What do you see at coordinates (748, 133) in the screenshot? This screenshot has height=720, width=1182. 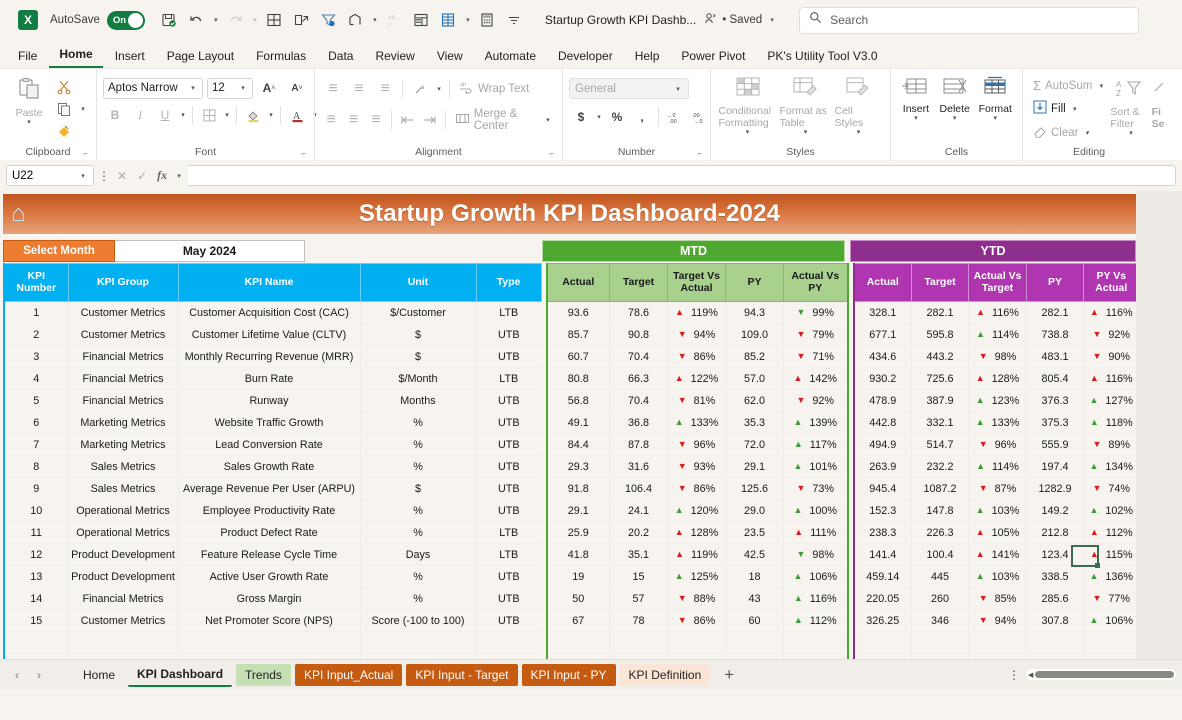 I see `conditional-formatting-dropdown-icon: ▾` at bounding box center [748, 133].